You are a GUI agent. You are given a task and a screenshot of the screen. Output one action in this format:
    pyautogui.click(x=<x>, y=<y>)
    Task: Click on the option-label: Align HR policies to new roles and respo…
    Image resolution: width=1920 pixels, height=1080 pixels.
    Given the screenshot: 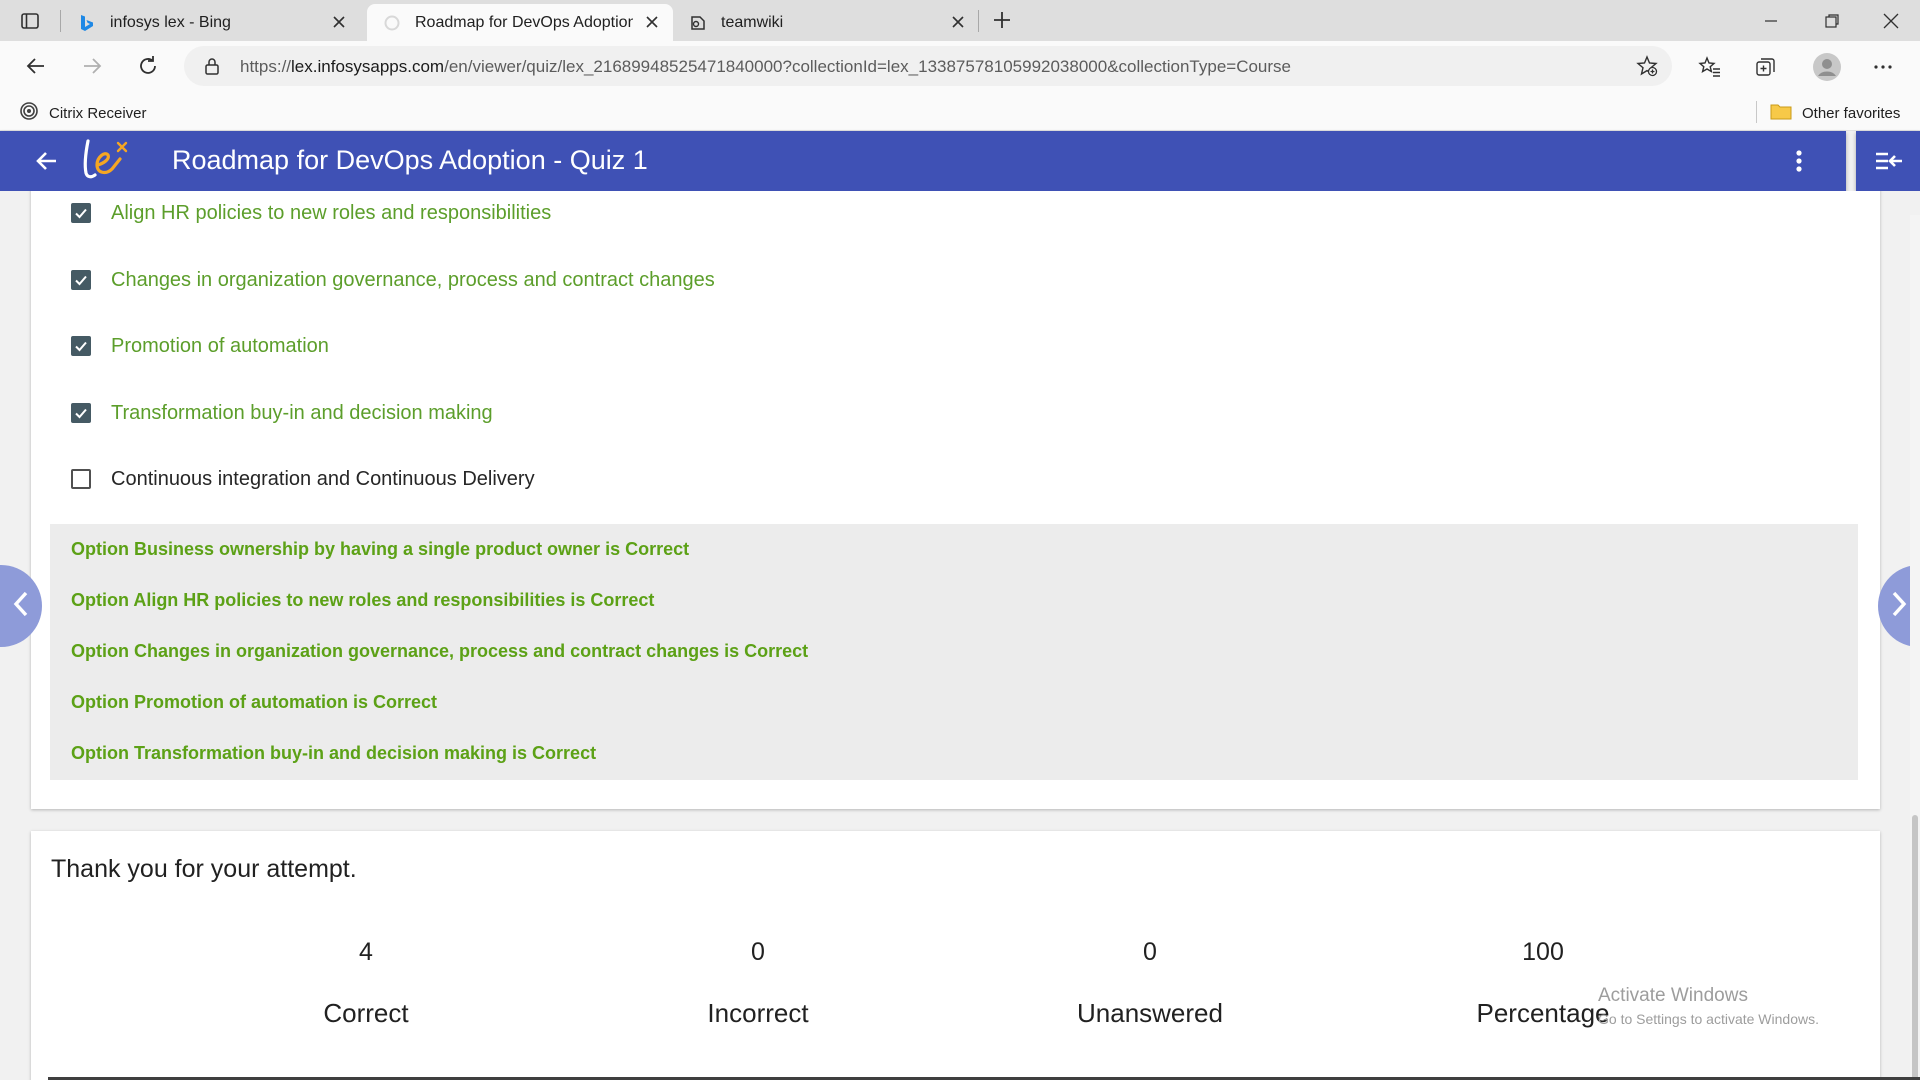 What is the action you would take?
    pyautogui.click(x=331, y=212)
    